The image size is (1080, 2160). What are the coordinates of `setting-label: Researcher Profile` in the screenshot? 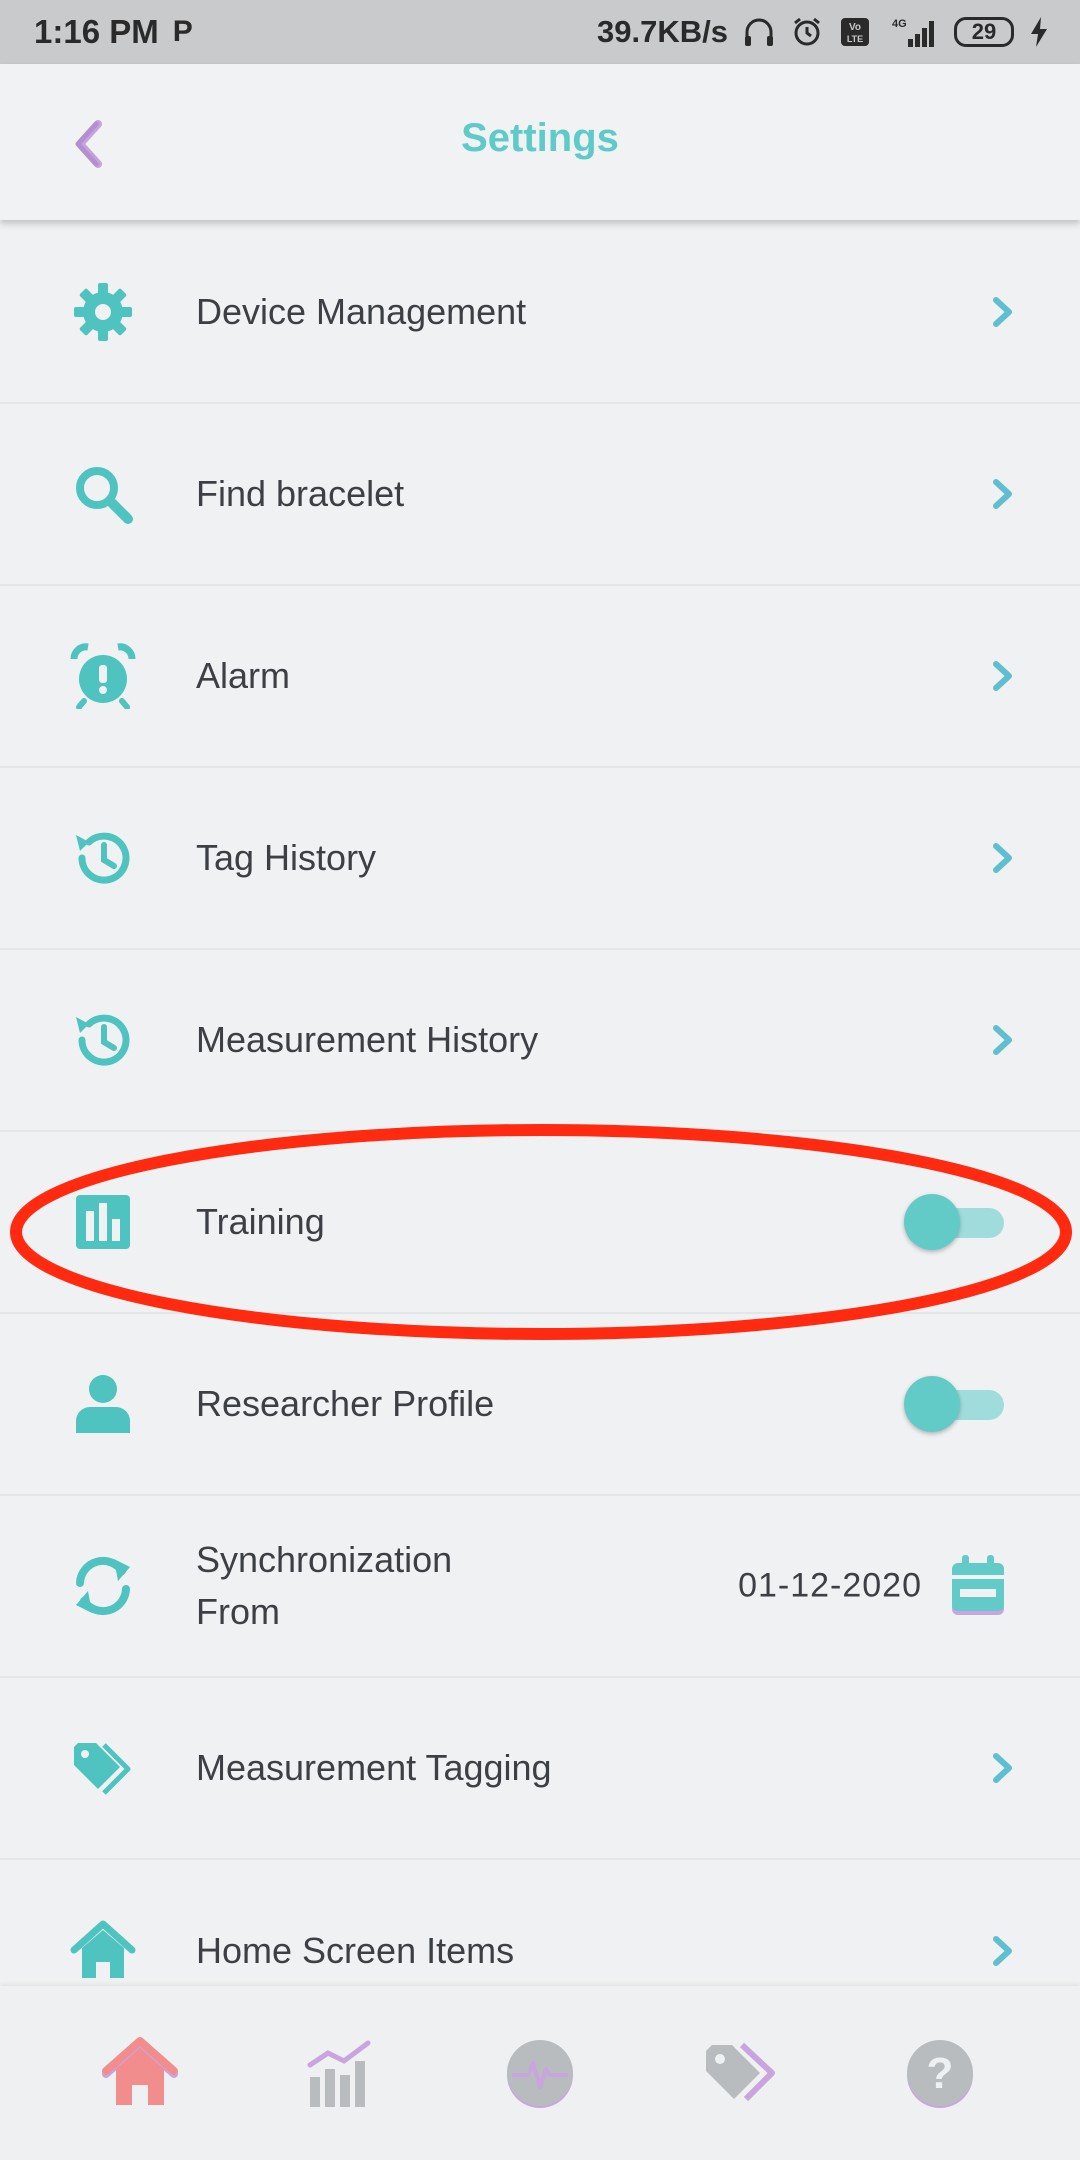 It's located at (345, 1403).